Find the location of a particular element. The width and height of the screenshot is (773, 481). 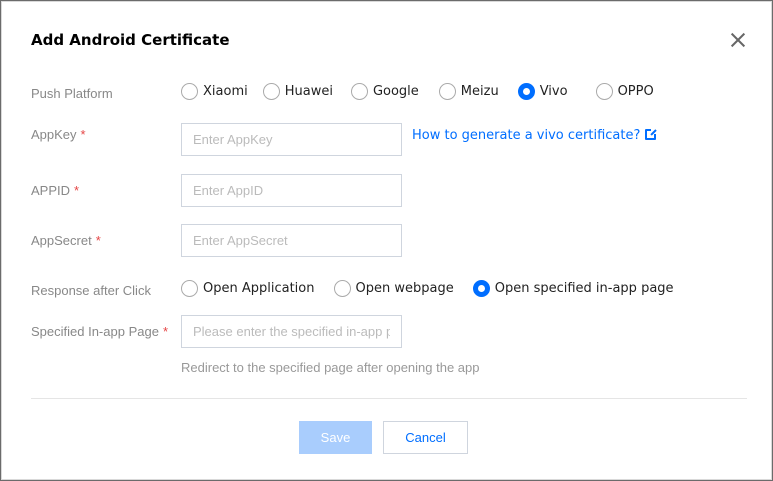

radio-label: Google is located at coordinates (395, 91).